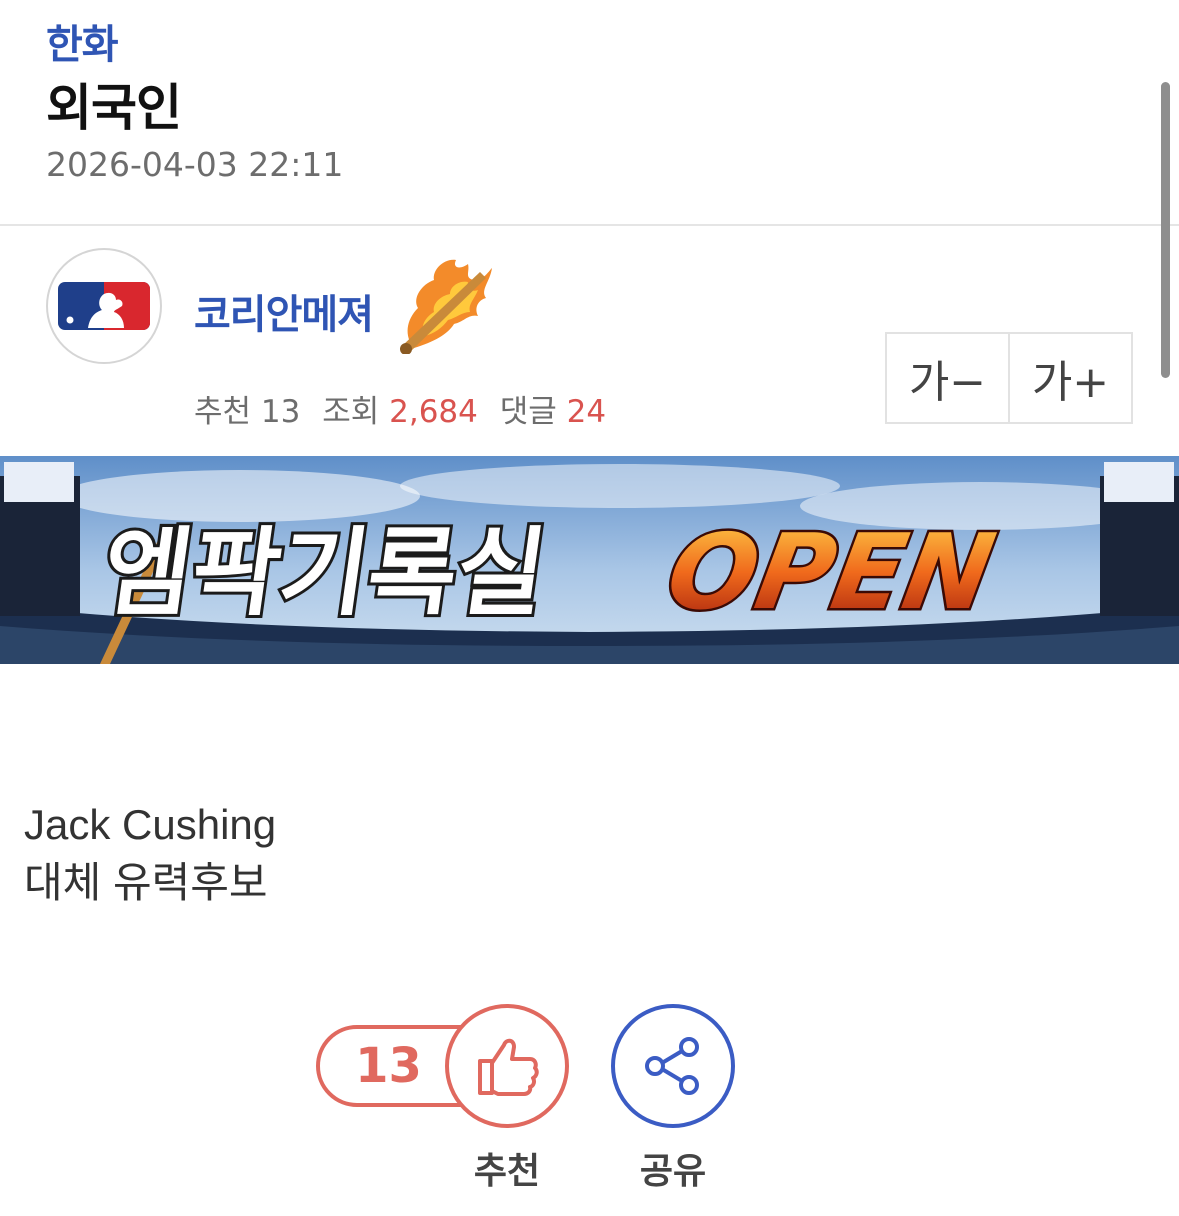  Describe the element at coordinates (433, 412) in the screenshot. I see `views-stat-count: 2,684` at that location.